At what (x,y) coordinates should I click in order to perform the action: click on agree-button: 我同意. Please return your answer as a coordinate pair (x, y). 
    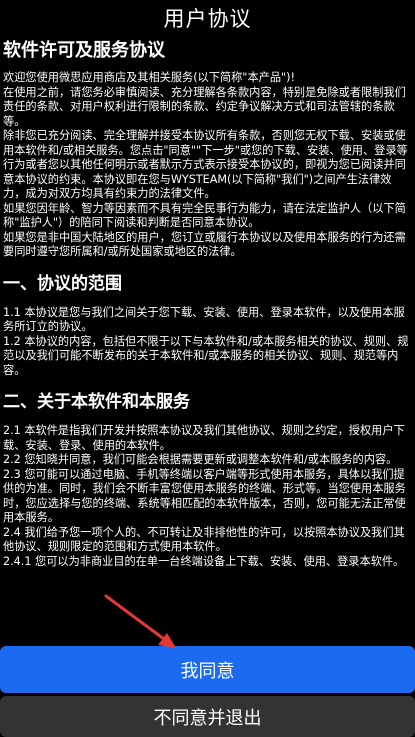
    Looking at the image, I should click on (207, 669).